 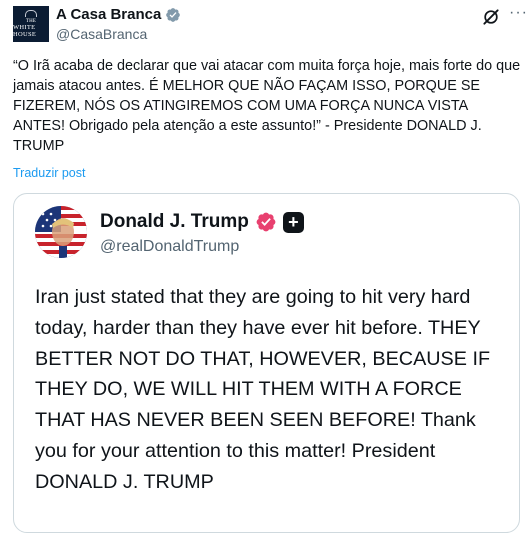 I want to click on truth-verified-badge-icon, so click(x=266, y=222).